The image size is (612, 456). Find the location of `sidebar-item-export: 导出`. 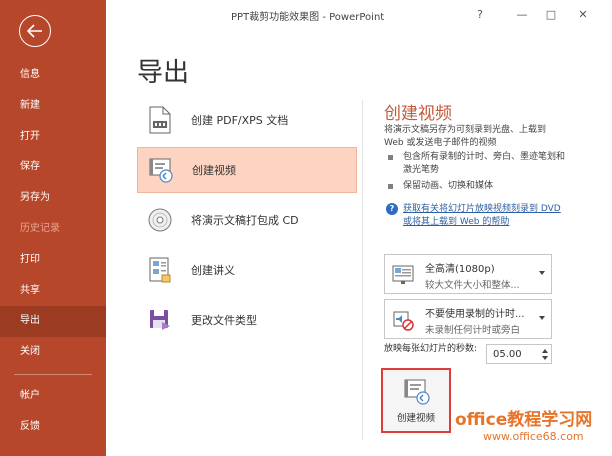

sidebar-item-export: 导出 is located at coordinates (53, 322).